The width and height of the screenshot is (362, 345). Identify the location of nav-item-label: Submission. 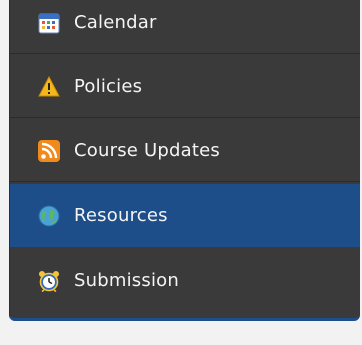
(126, 280).